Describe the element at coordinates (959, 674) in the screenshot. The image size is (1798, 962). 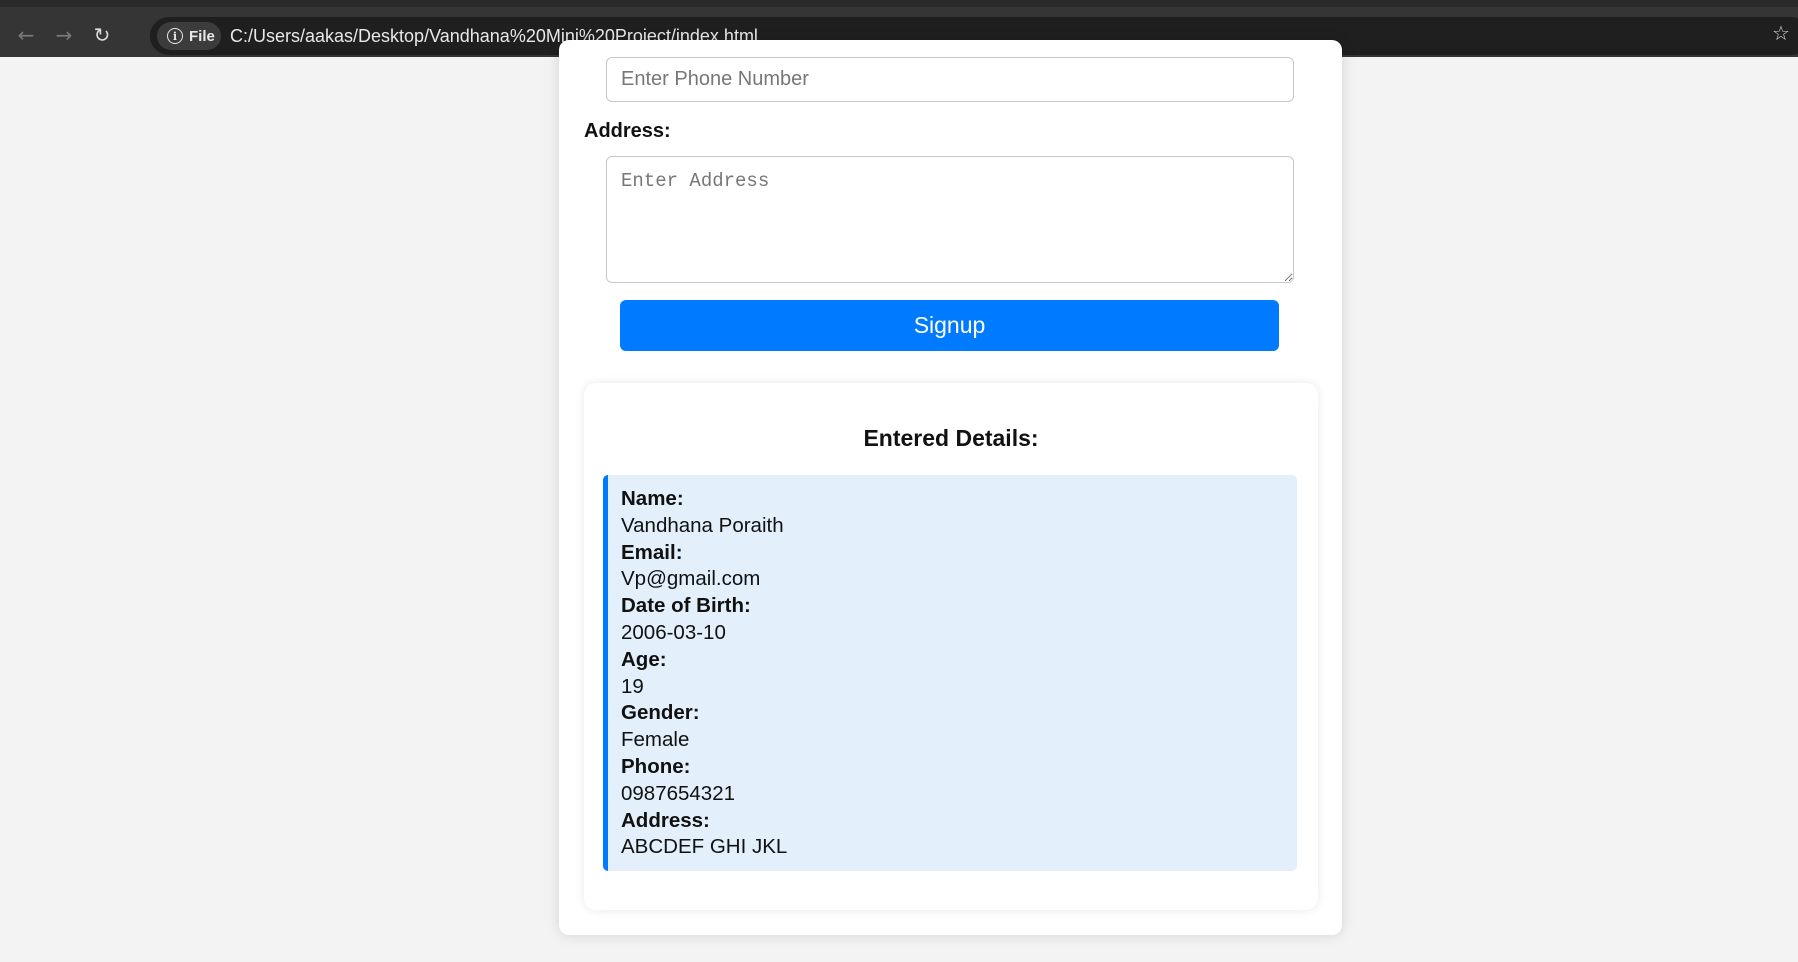
I see `detail-age: Age: 19` at that location.